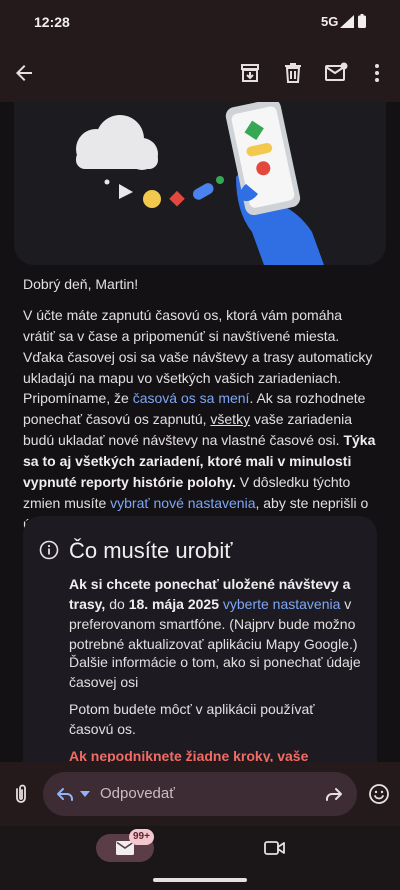 The width and height of the screenshot is (400, 890). What do you see at coordinates (137, 793) in the screenshot?
I see `reply-placeholder: Odpovedať` at bounding box center [137, 793].